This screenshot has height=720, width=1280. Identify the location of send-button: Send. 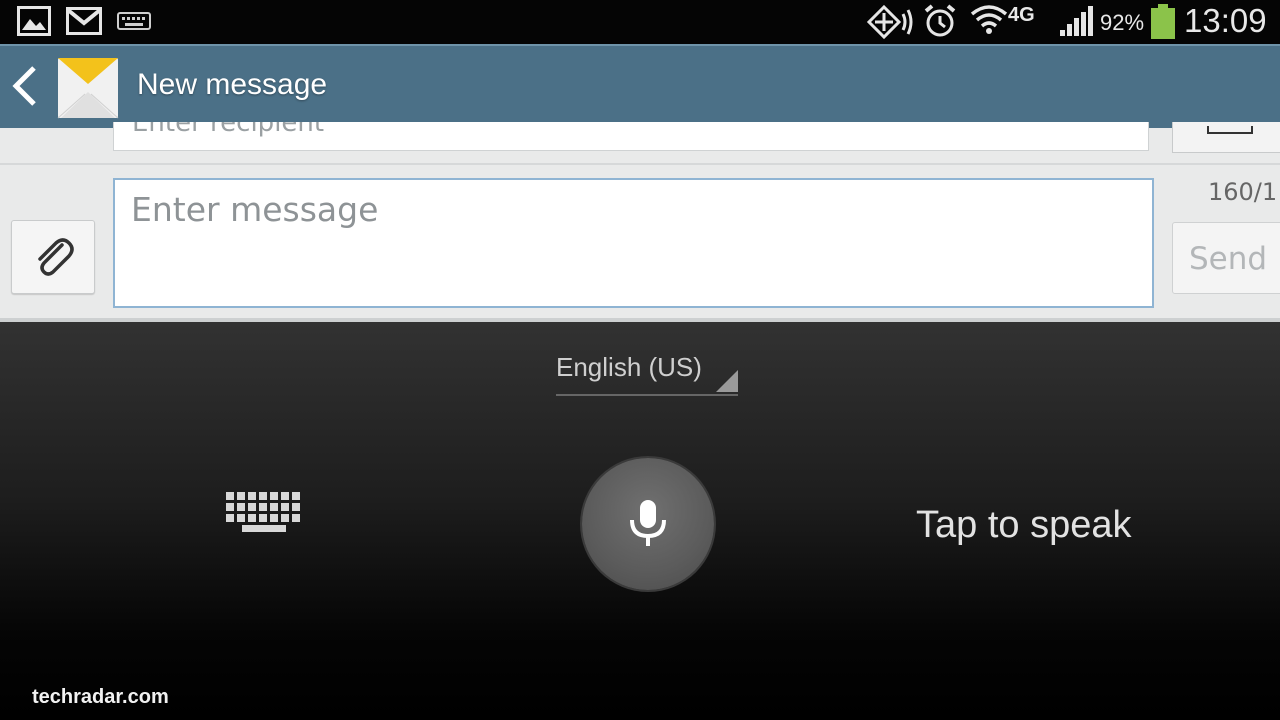
(1226, 258).